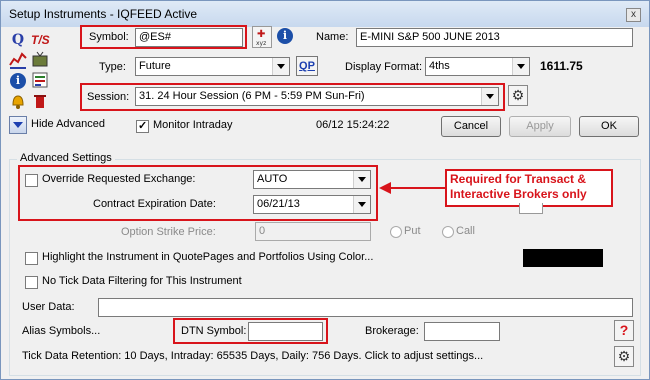  I want to click on call-label: Call, so click(465, 231).